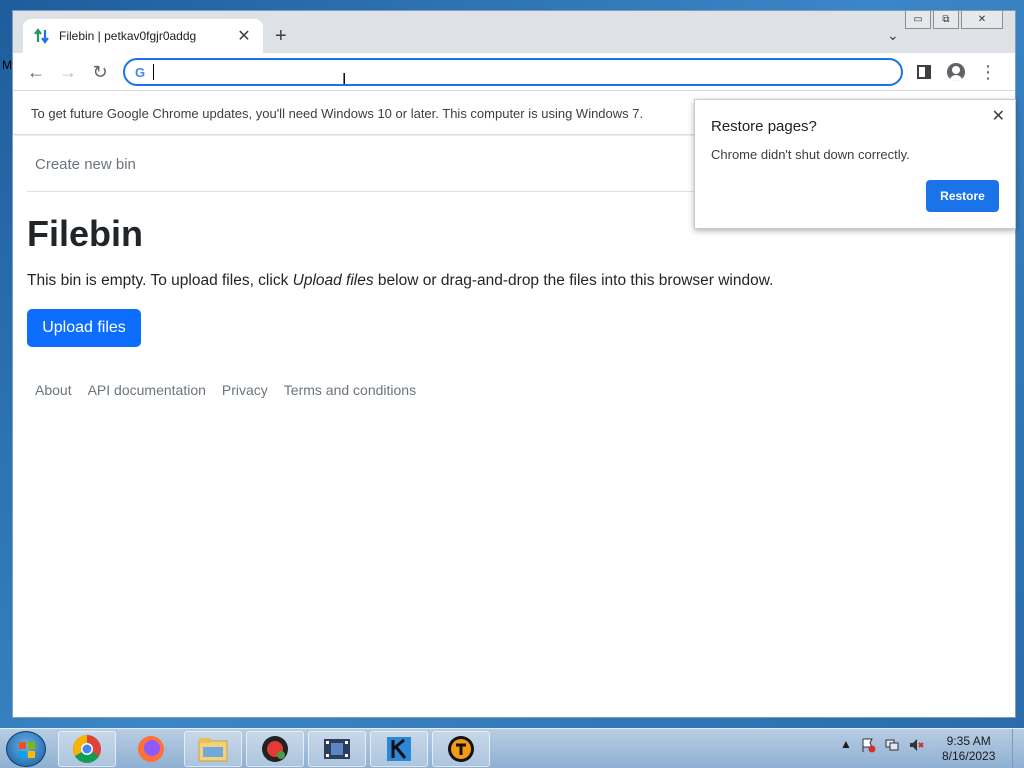  I want to click on chrome-icon, so click(87, 749).